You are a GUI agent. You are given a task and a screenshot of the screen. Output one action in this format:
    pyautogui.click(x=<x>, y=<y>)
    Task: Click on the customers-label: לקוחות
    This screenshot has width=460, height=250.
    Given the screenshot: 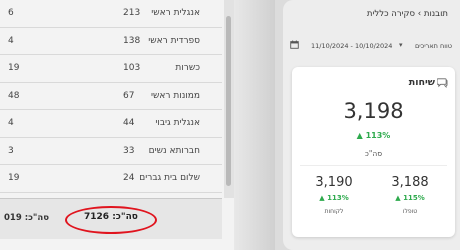 What is the action you would take?
    pyautogui.click(x=334, y=211)
    